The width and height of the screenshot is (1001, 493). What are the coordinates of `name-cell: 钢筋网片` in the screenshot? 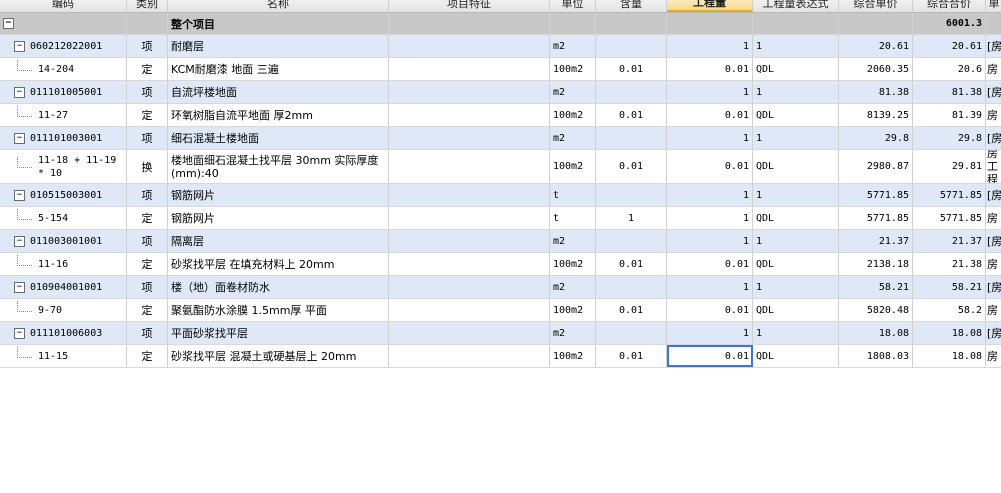 It's located at (278, 218).